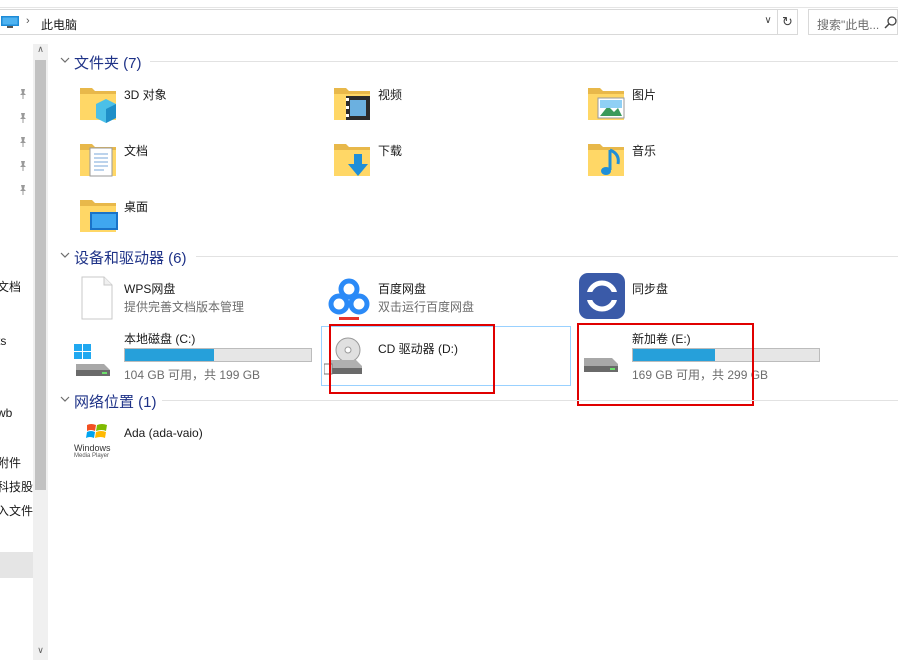  What do you see at coordinates (130, 258) in the screenshot?
I see `group-title: 设备和驱动器 (6)` at bounding box center [130, 258].